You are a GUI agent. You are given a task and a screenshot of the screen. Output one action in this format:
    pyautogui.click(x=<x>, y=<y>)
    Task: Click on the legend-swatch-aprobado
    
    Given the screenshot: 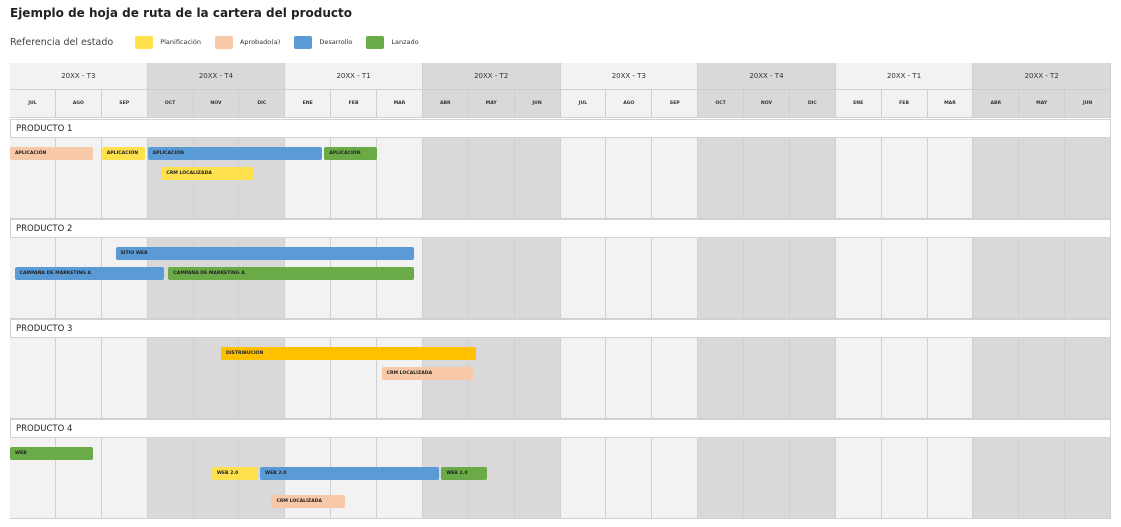 What is the action you would take?
    pyautogui.click(x=223, y=42)
    